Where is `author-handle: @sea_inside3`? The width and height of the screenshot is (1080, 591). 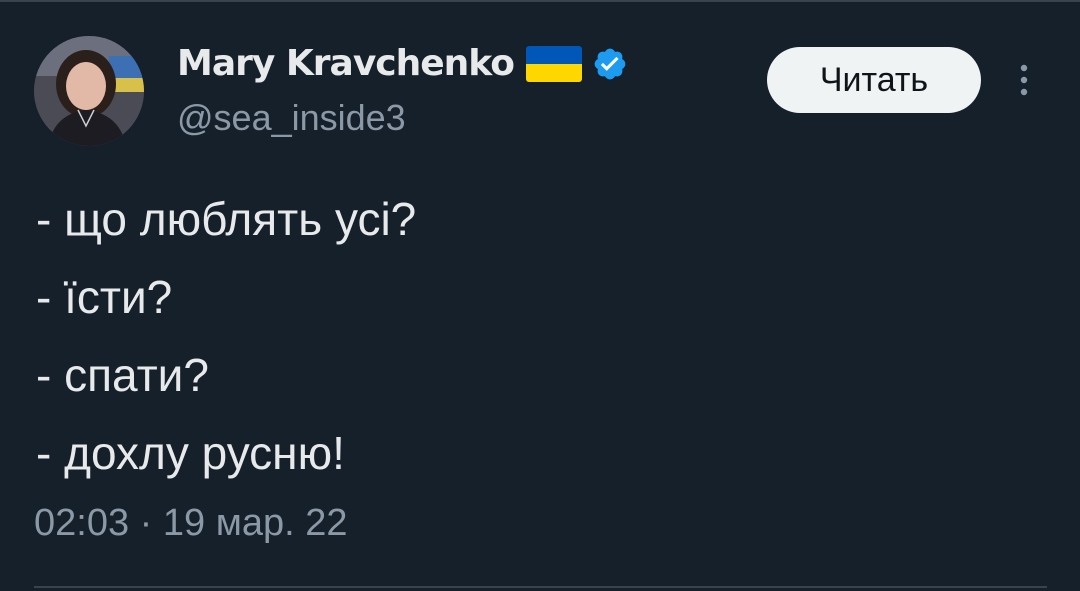
author-handle: @sea_inside3 is located at coordinates (291, 118).